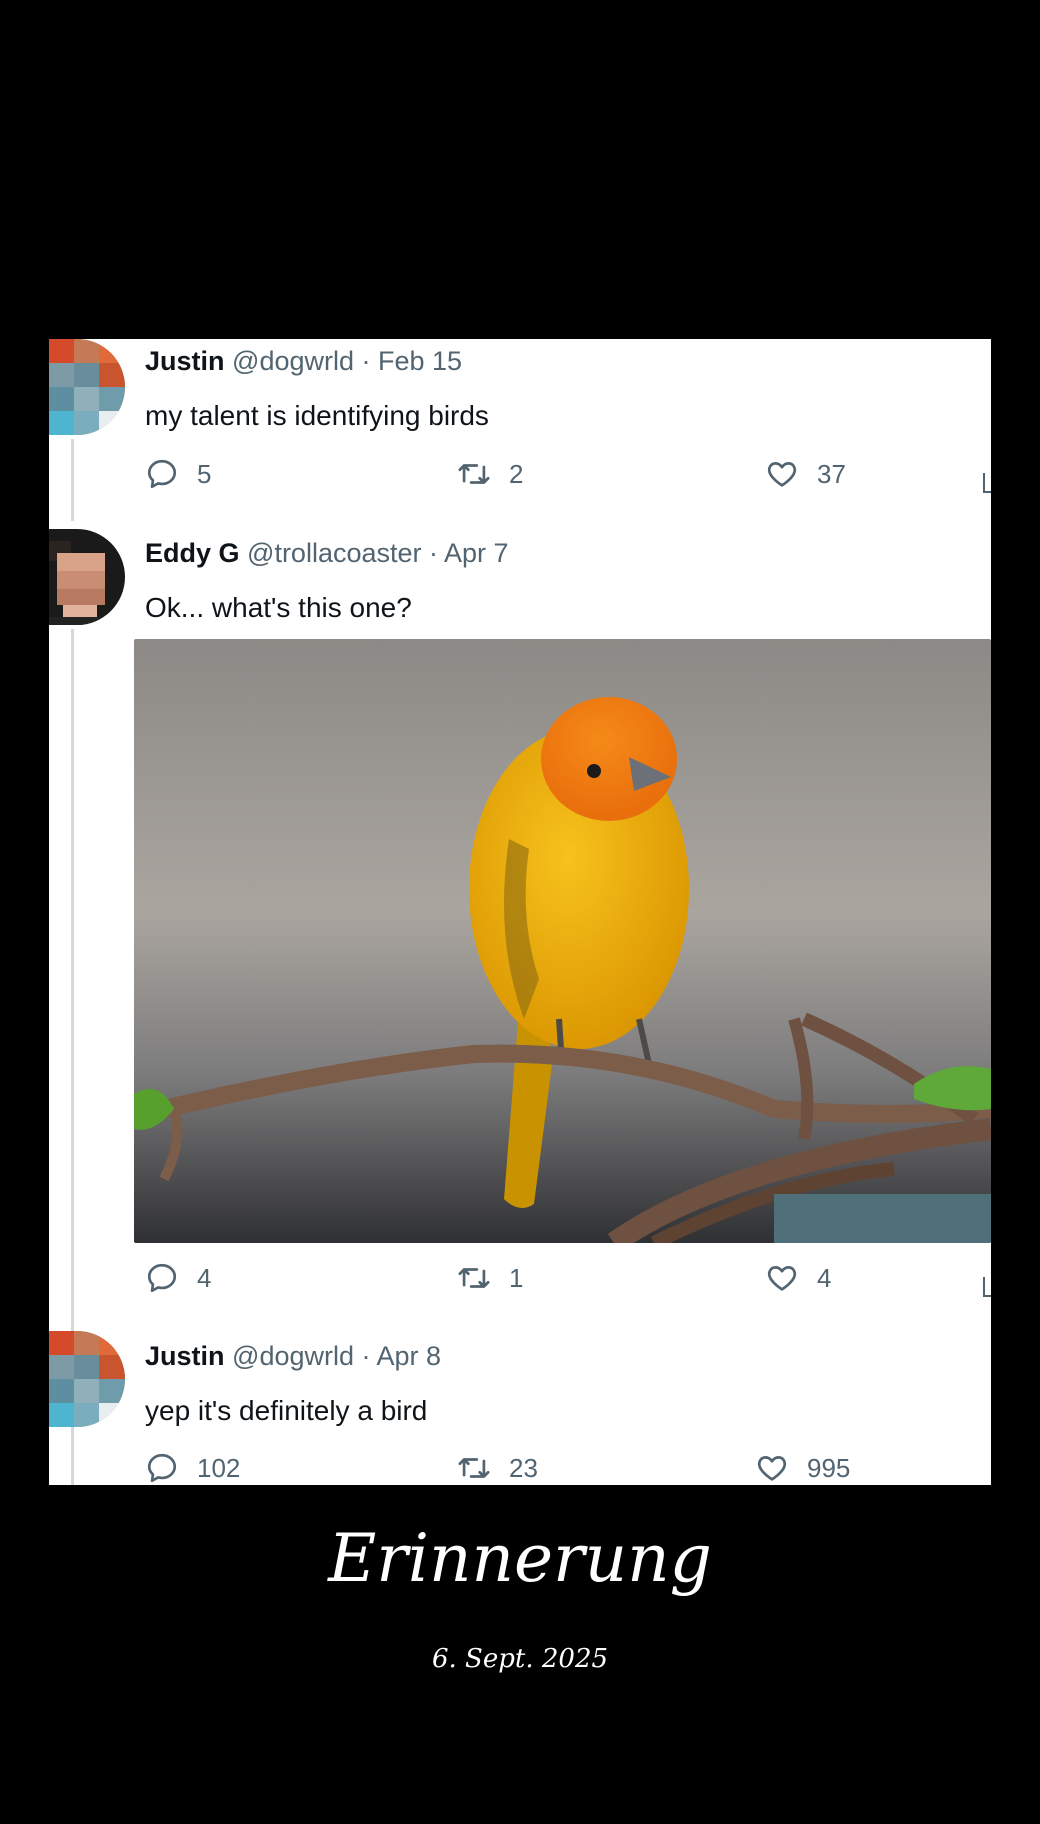  Describe the element at coordinates (219, 1467) in the screenshot. I see `reply-count: 102` at that location.